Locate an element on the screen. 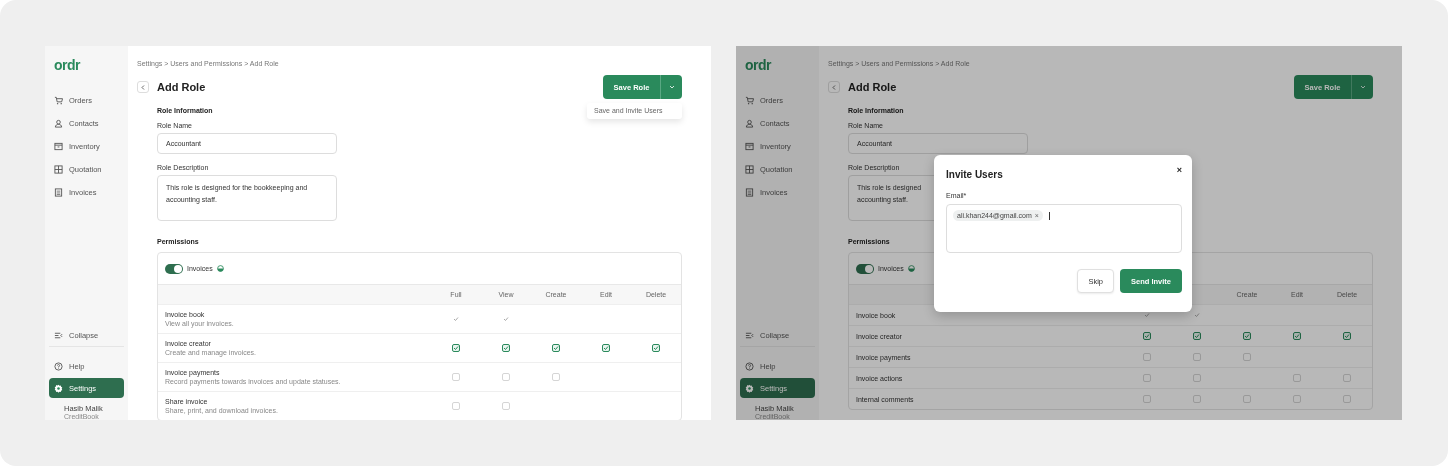 Image resolution: width=1448 pixels, height=466 pixels. dialog-title: Invite Users is located at coordinates (974, 174).